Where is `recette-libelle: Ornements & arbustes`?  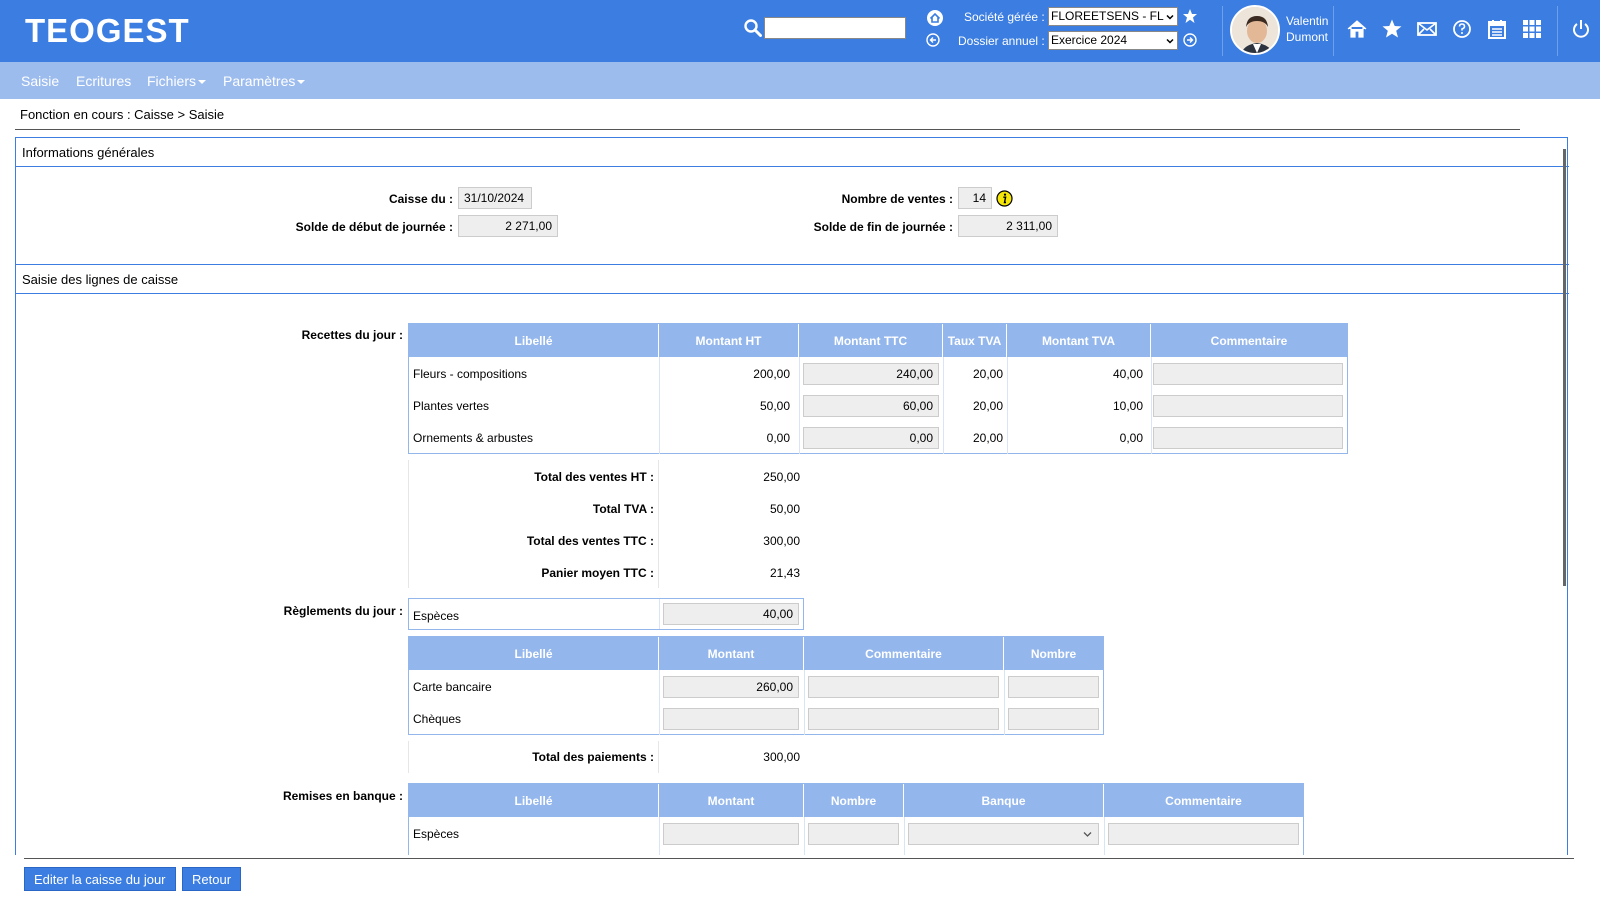
recette-libelle: Ornements & arbustes is located at coordinates (473, 438).